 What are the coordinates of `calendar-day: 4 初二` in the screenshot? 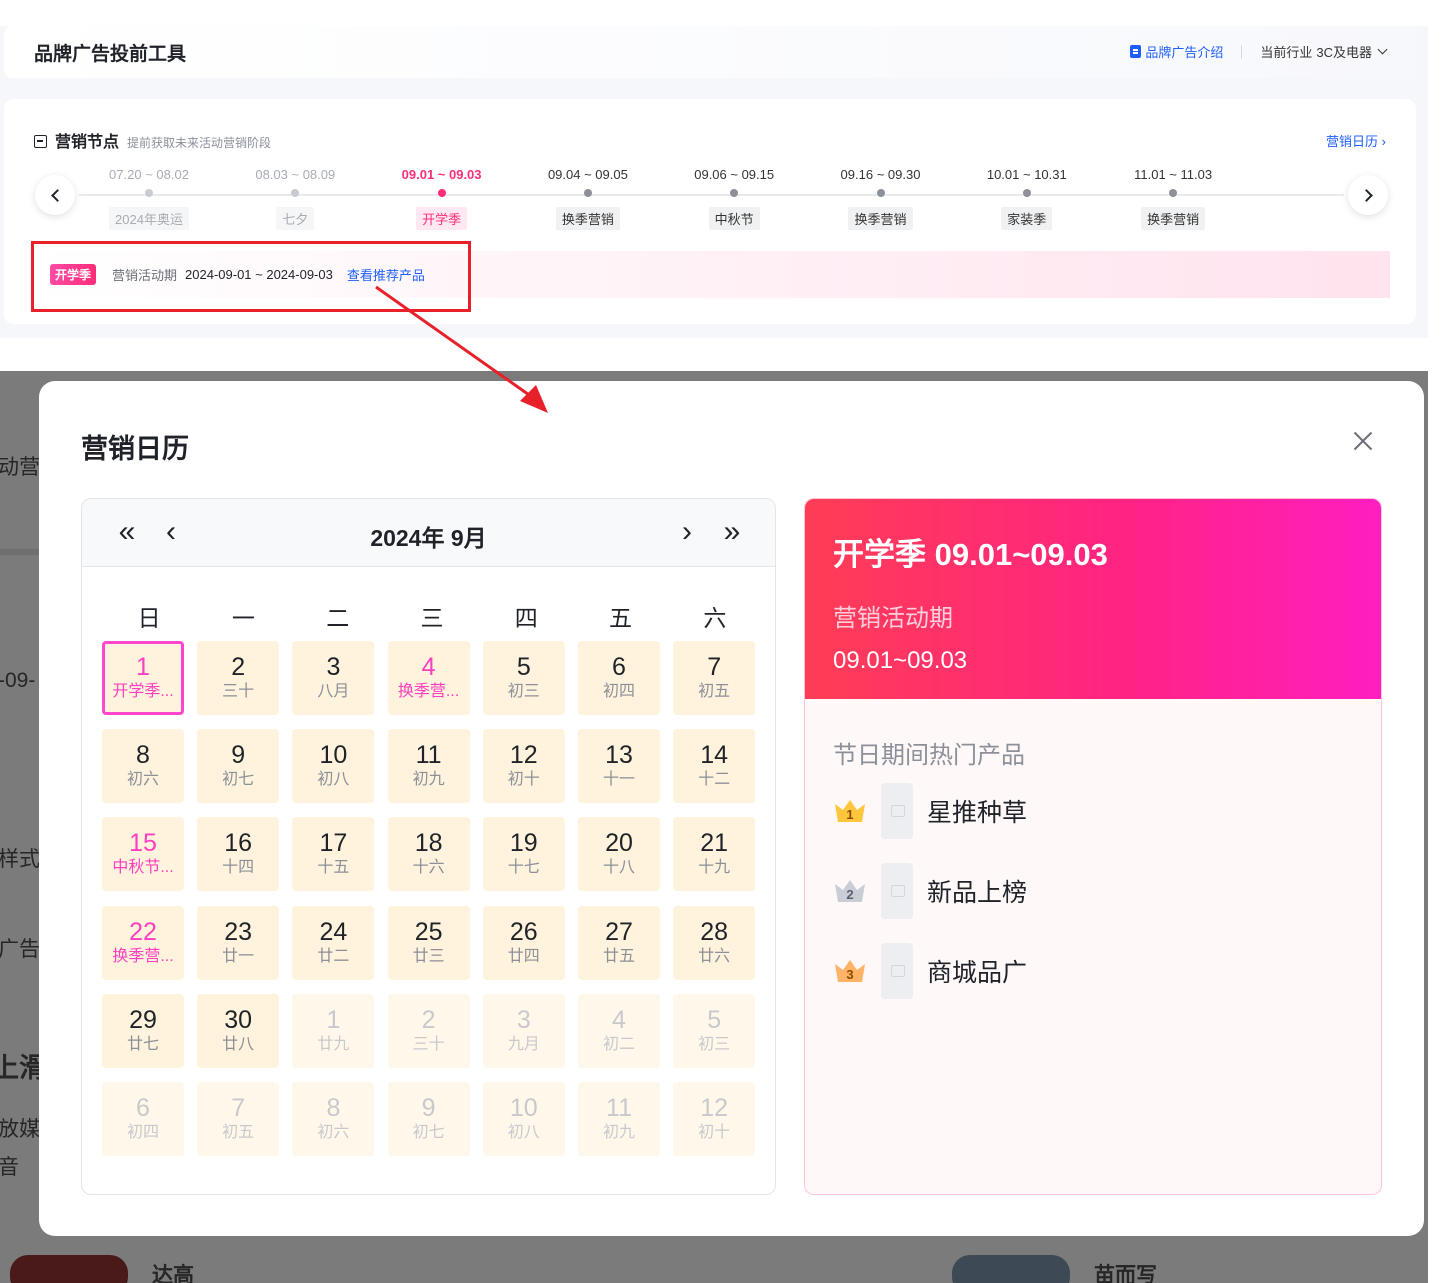 It's located at (619, 1030).